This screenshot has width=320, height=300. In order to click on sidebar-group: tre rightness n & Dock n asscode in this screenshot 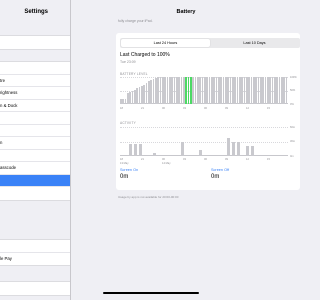, I will do `click(35, 131)`.